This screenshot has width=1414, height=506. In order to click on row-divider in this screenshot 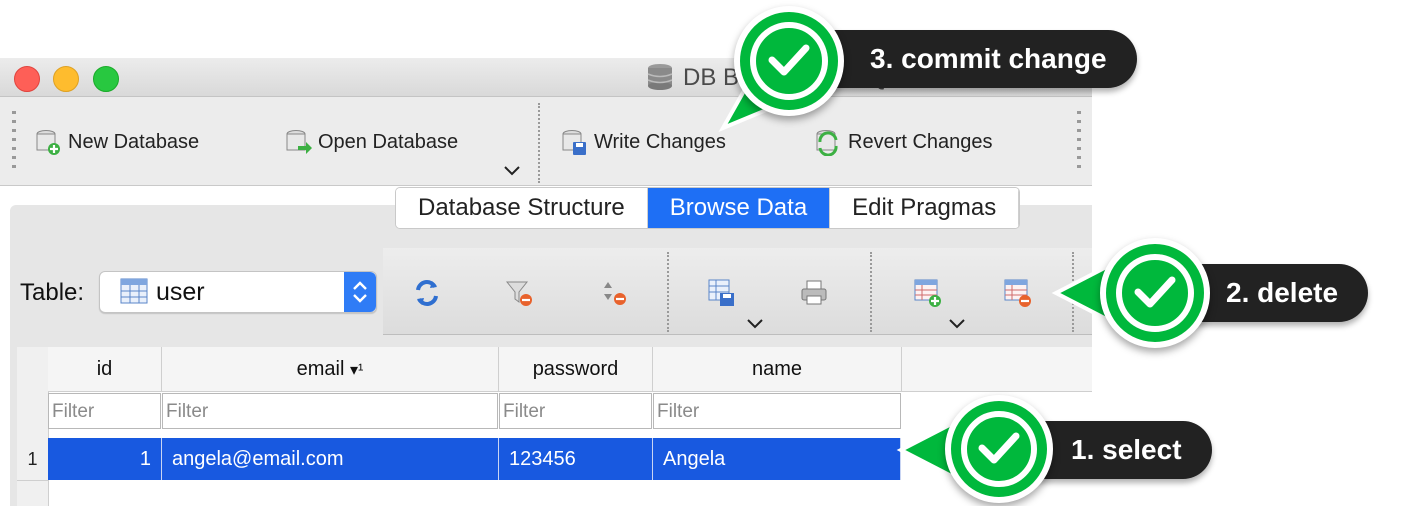, I will do `click(32, 480)`.